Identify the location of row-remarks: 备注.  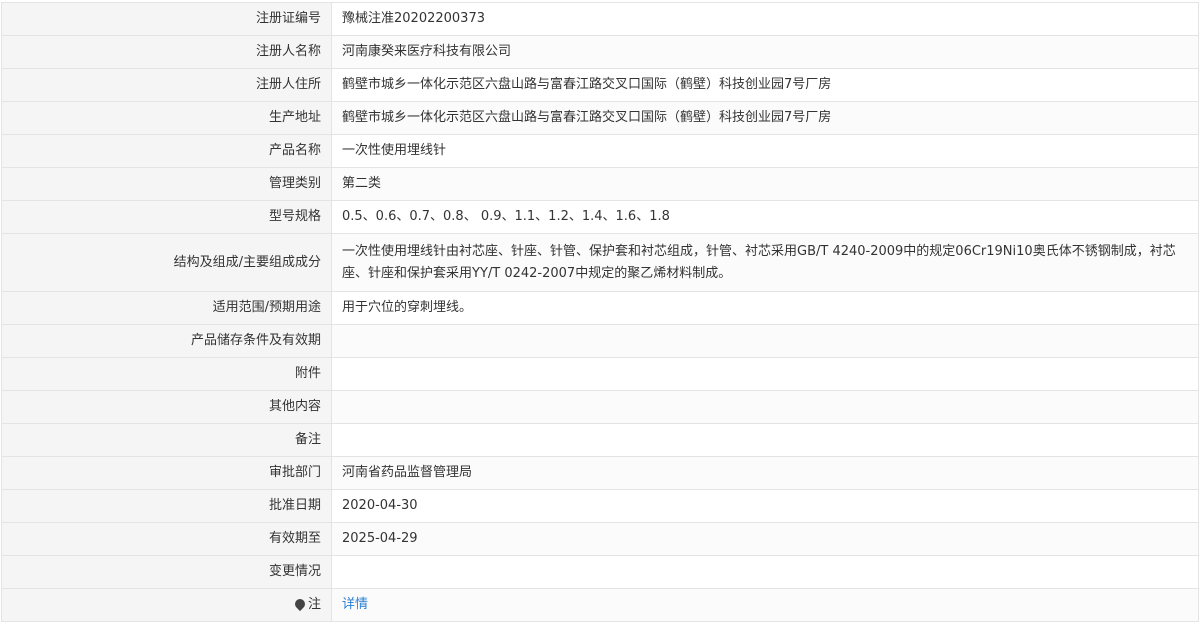
(600, 440).